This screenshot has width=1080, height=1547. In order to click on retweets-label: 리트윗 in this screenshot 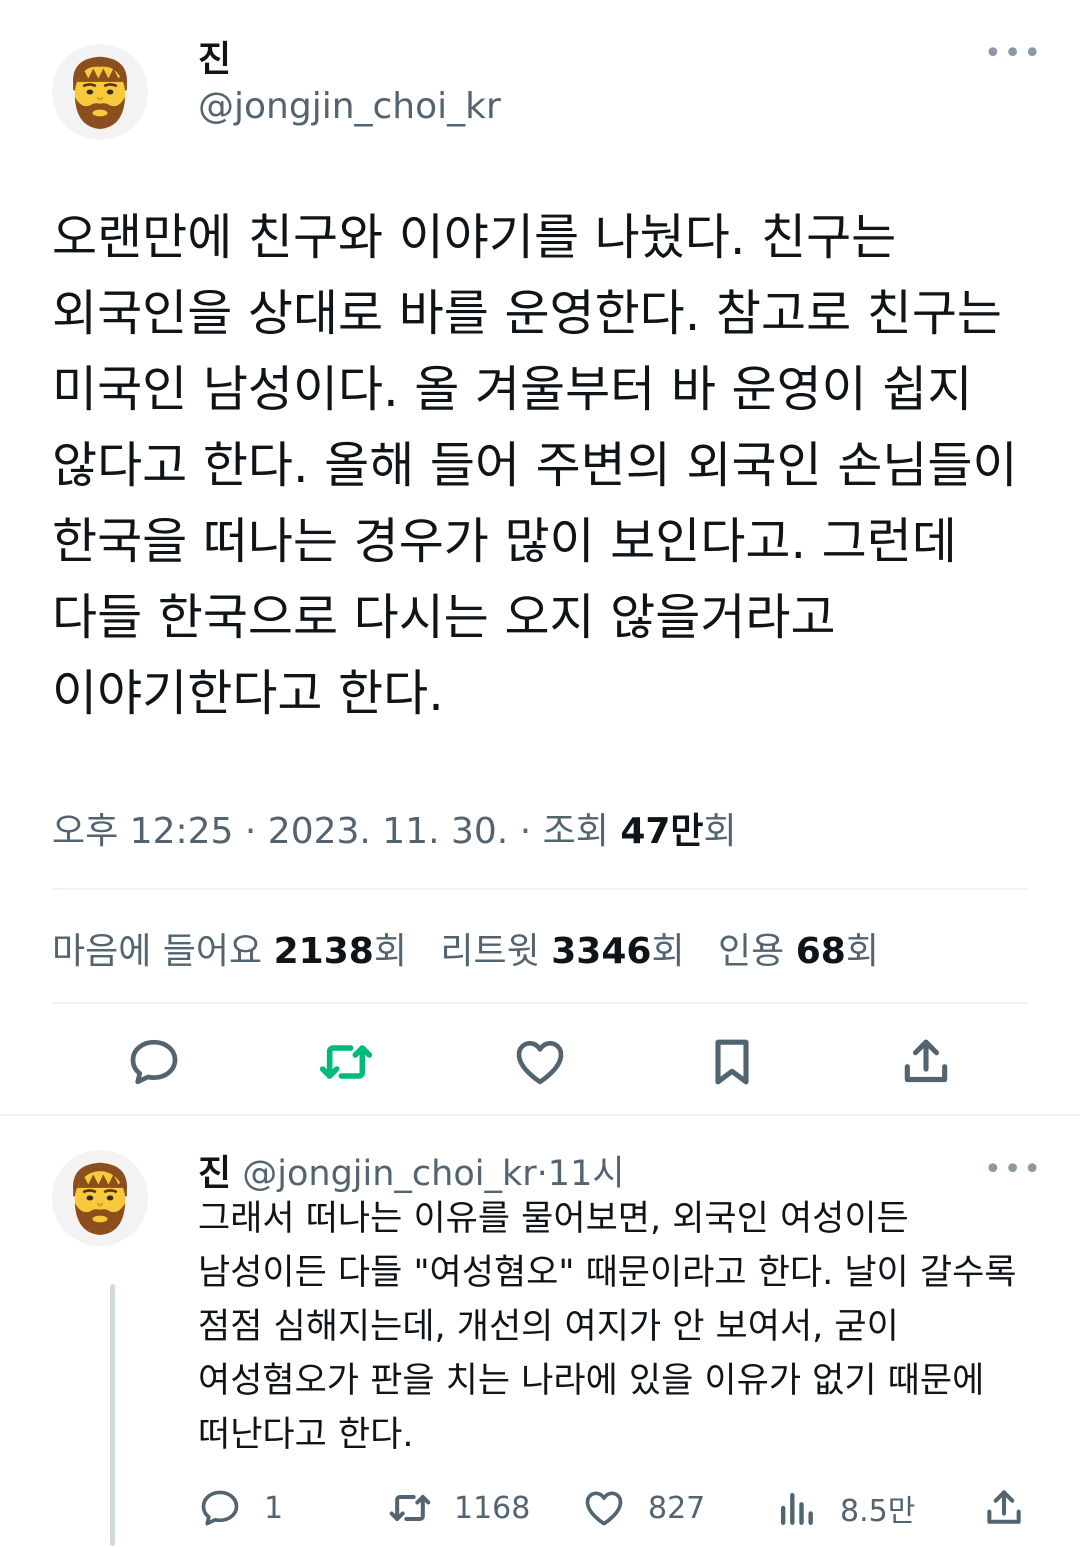, I will do `click(490, 951)`.